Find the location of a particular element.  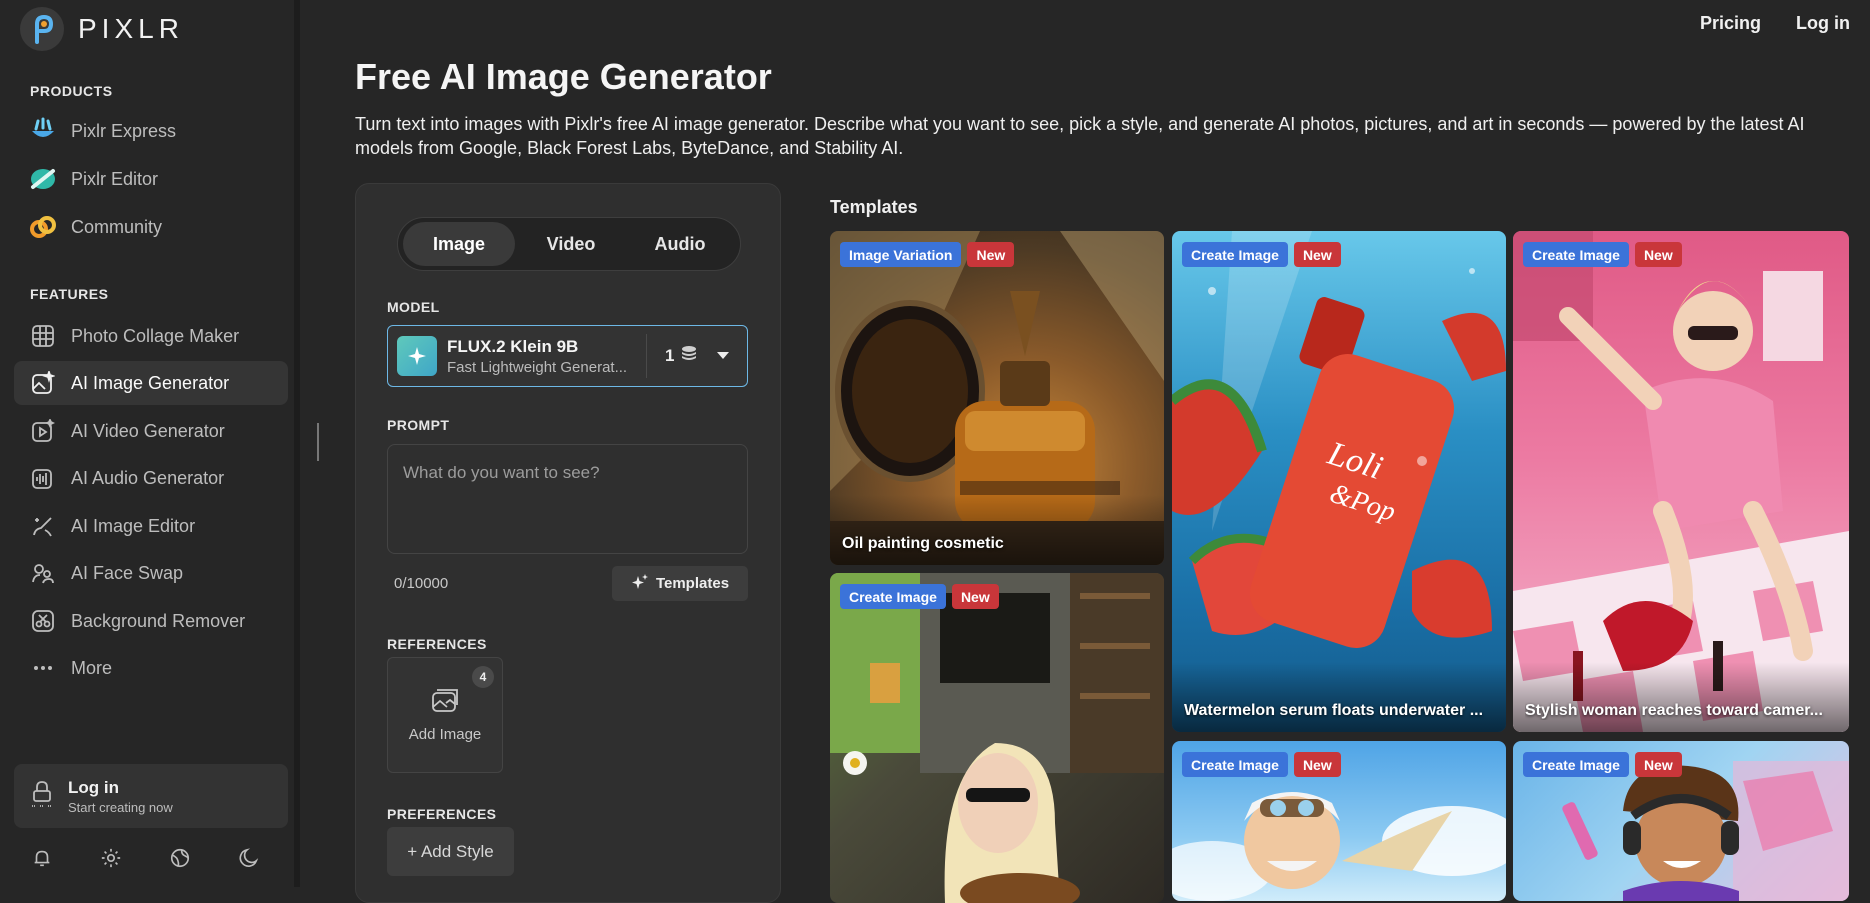

sidebar-item-ai-face-swap: AI Face Swap is located at coordinates (151, 573).